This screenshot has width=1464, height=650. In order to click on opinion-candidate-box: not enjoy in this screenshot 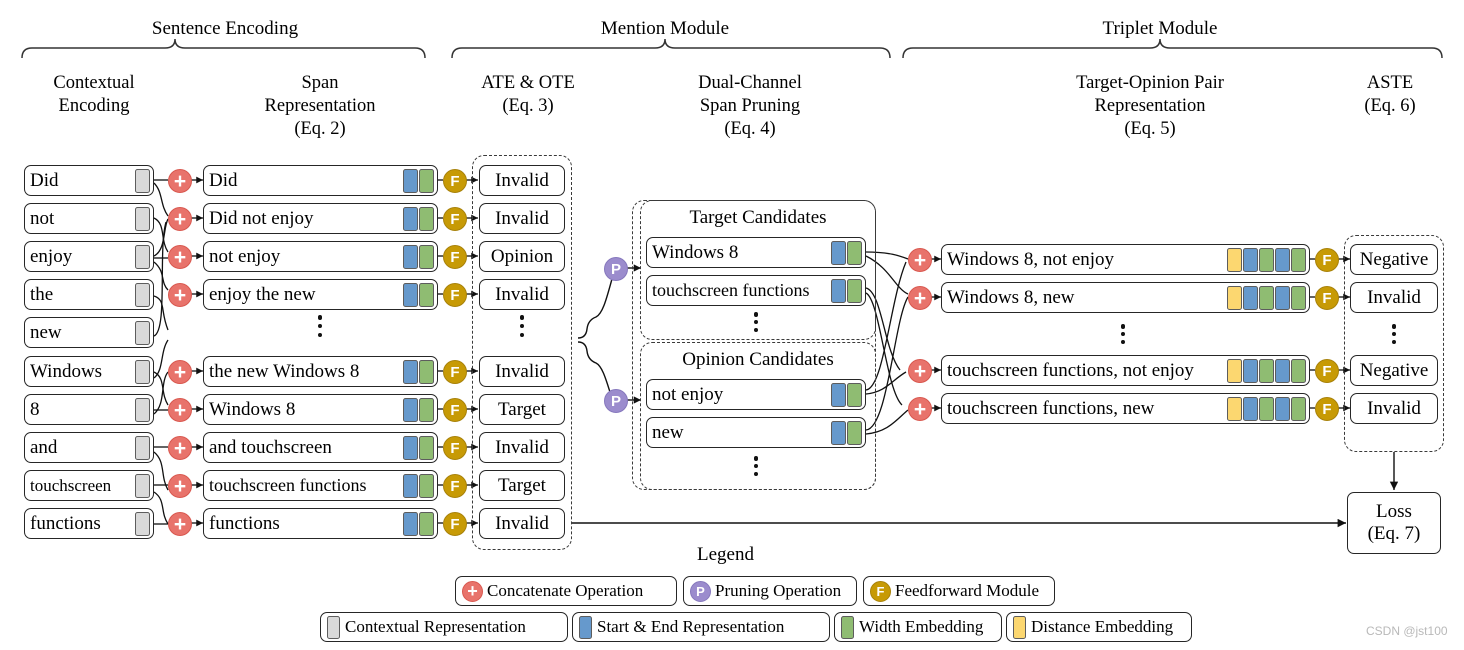, I will do `click(756, 394)`.